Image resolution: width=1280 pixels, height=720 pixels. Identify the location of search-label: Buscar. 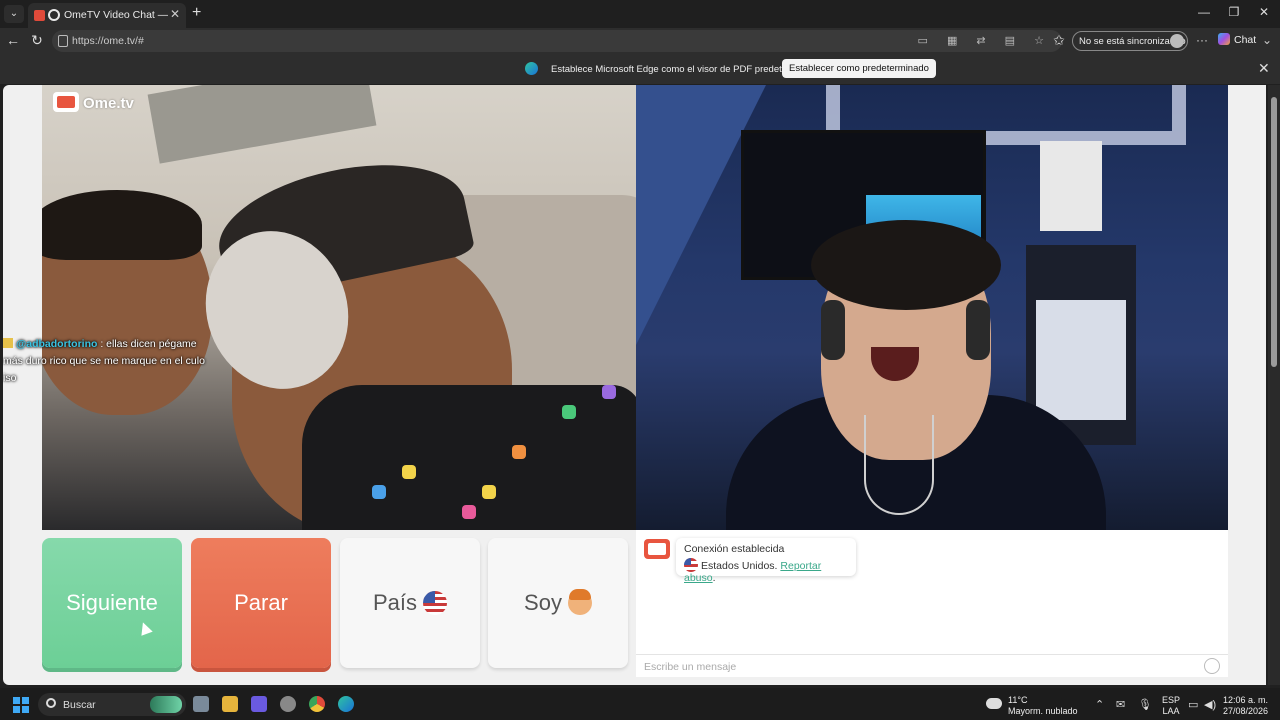
(79, 705).